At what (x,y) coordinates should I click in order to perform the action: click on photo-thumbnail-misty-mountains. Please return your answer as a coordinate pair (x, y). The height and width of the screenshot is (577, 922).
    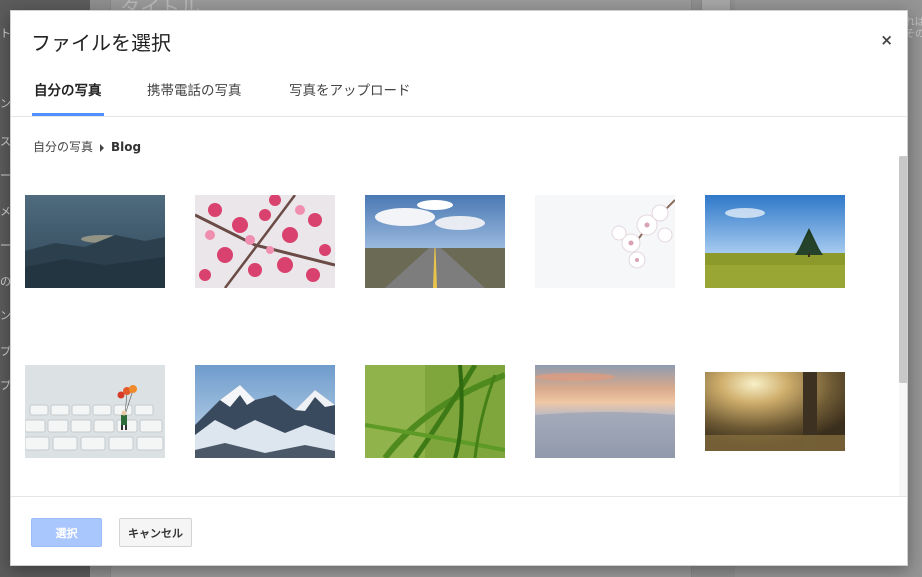
    Looking at the image, I should click on (95, 241).